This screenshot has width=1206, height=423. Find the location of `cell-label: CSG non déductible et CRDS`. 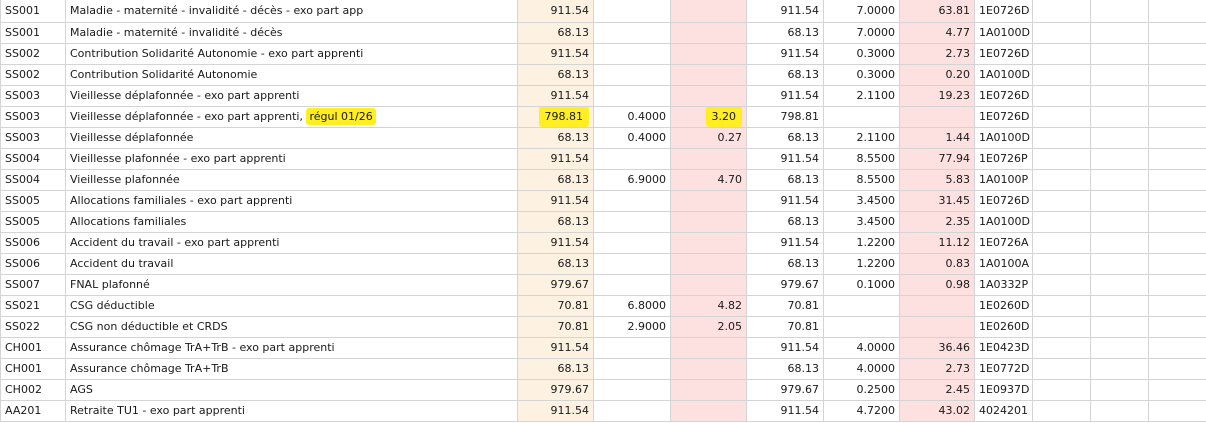

cell-label: CSG non déductible et CRDS is located at coordinates (291, 326).